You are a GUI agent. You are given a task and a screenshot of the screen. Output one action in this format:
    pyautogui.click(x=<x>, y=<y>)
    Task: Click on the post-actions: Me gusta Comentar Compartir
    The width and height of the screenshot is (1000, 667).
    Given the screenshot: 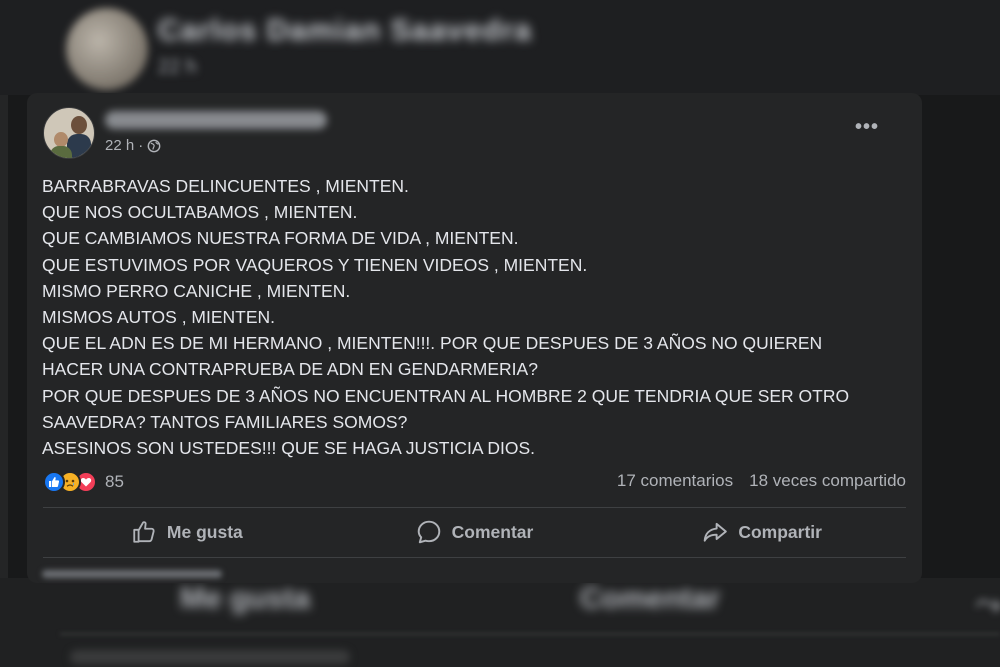 What is the action you would take?
    pyautogui.click(x=474, y=532)
    